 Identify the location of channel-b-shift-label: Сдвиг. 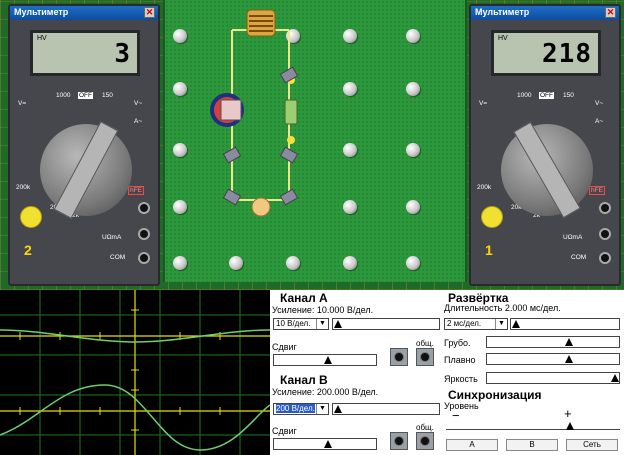
(284, 431).